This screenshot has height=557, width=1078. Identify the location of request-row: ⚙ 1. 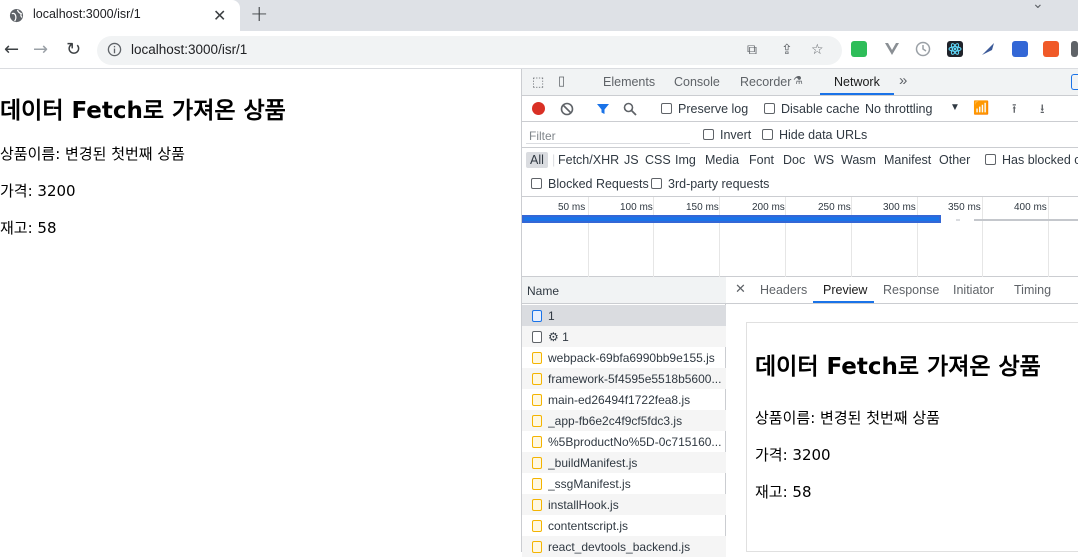
(624, 336).